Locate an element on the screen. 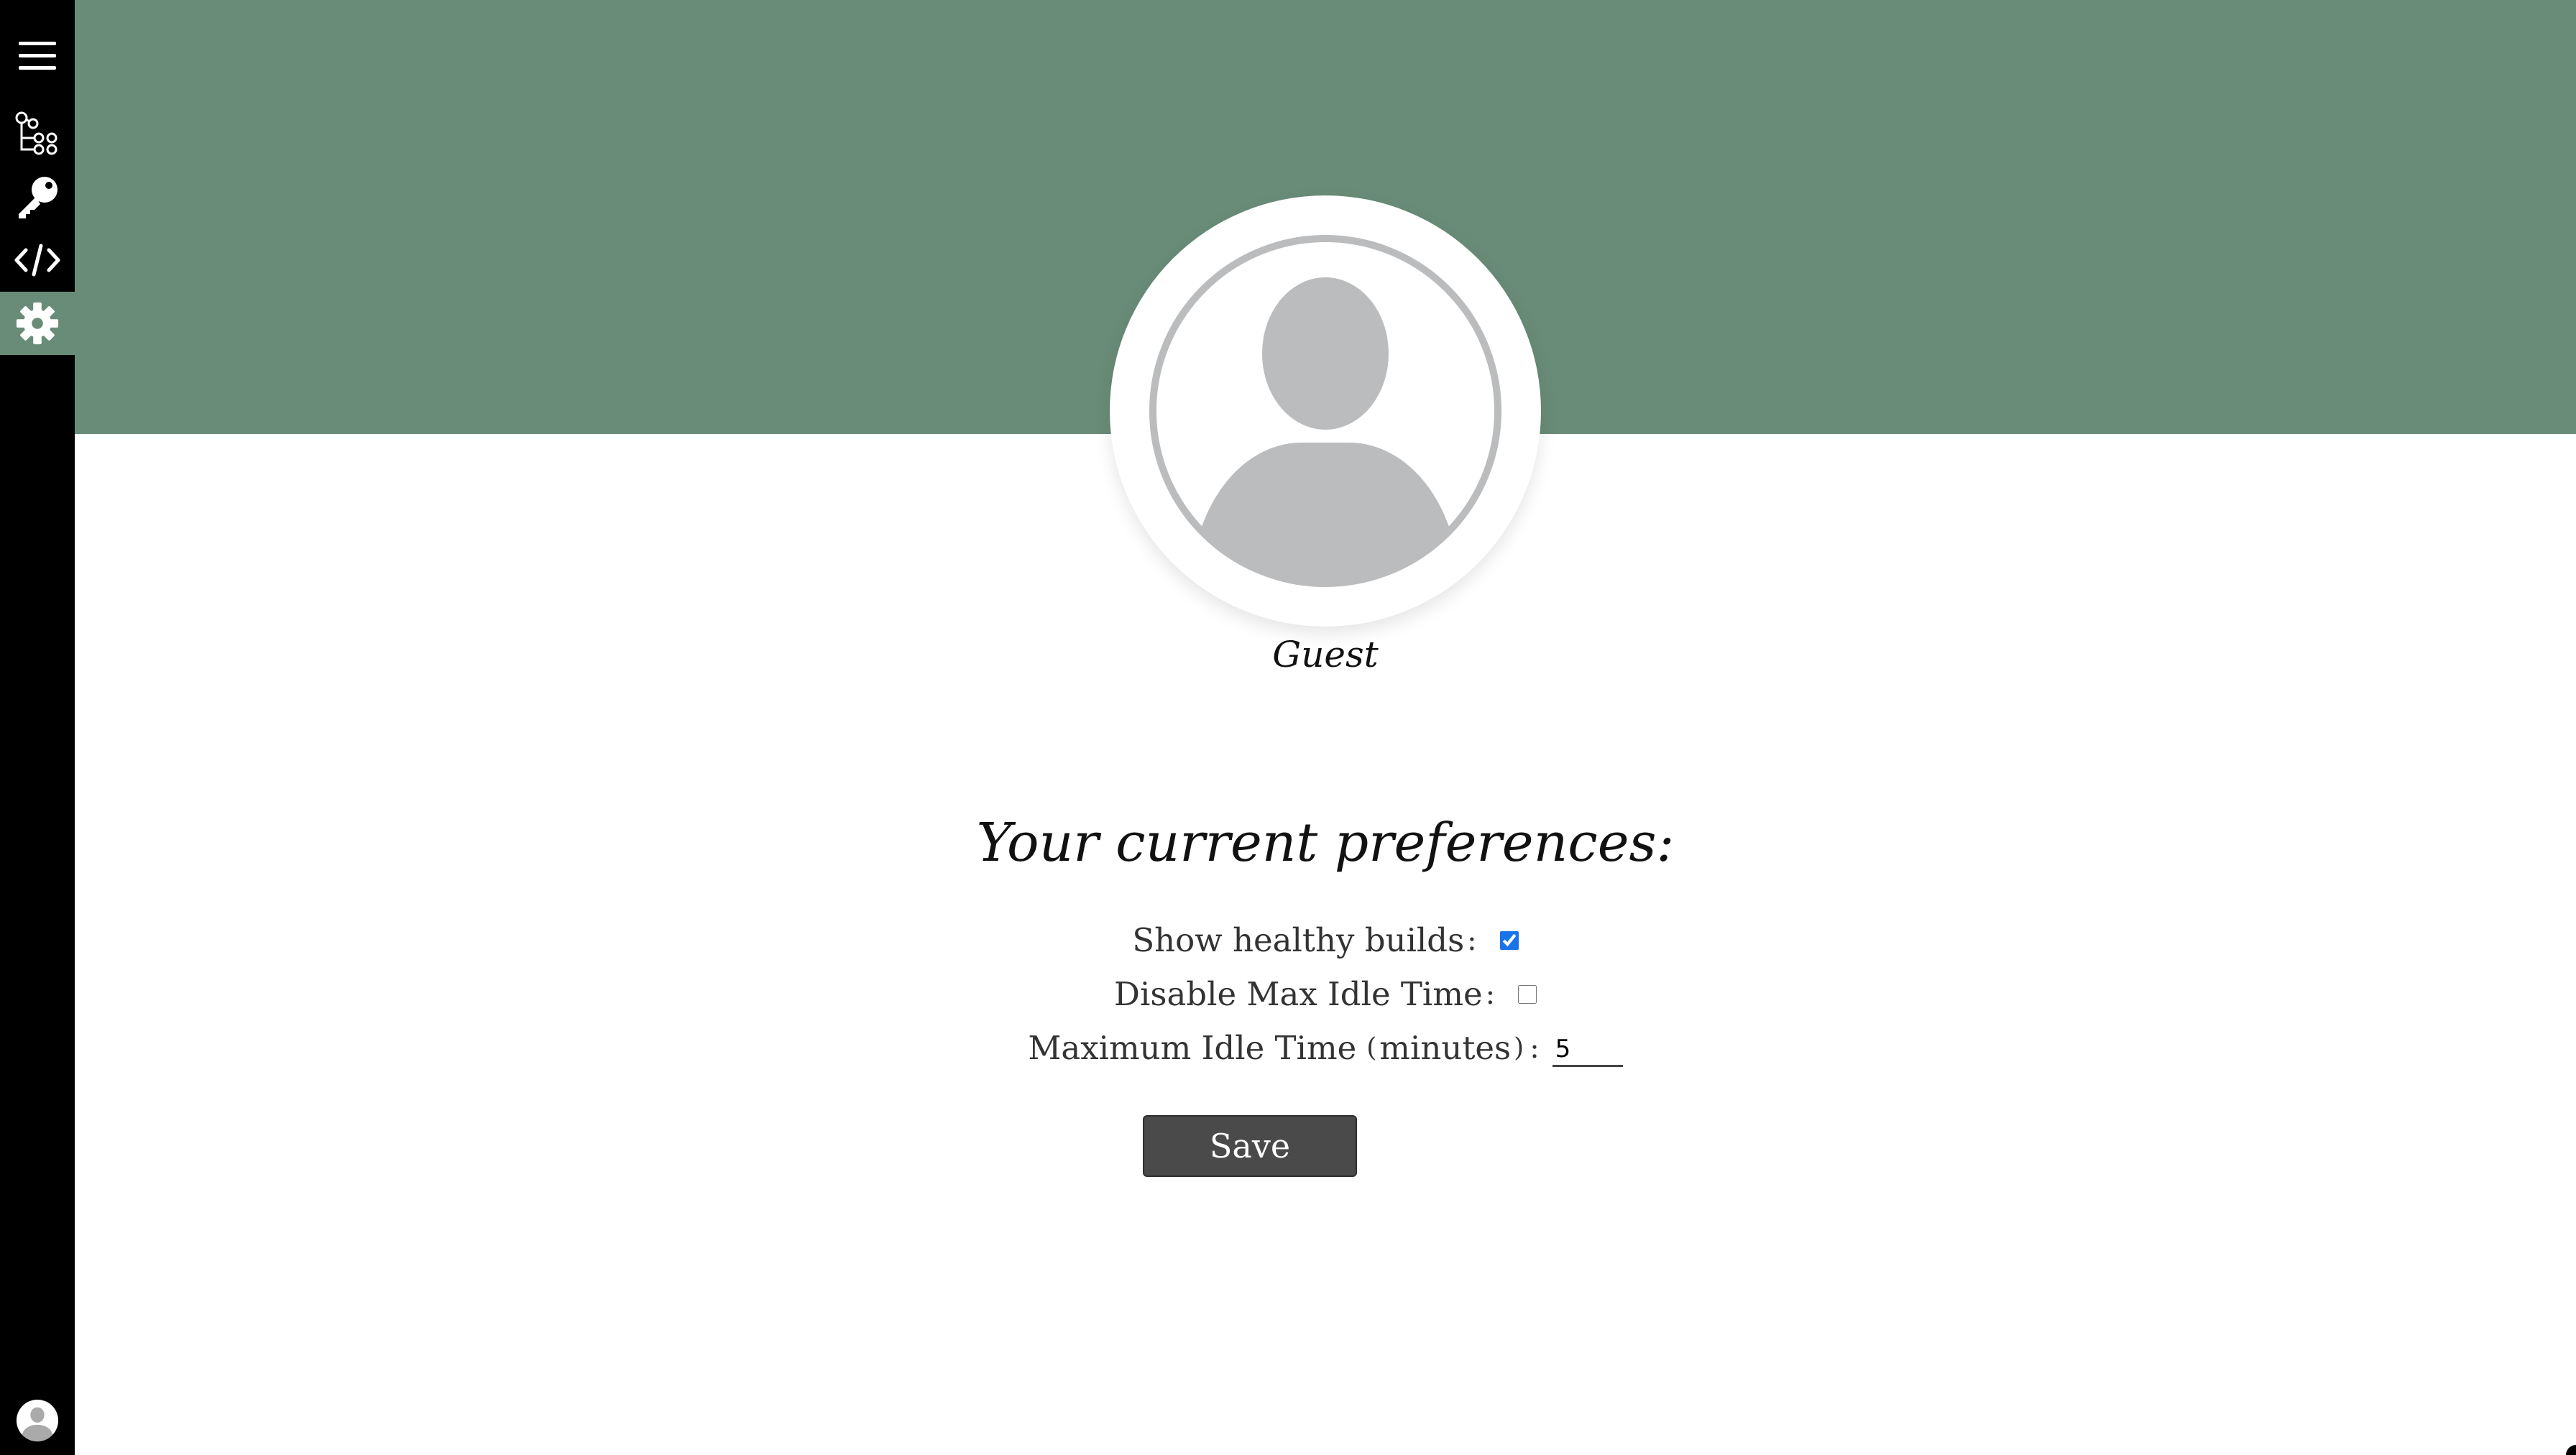 The image size is (2576, 1455). user-avatar-icon is located at coordinates (37, 1420).